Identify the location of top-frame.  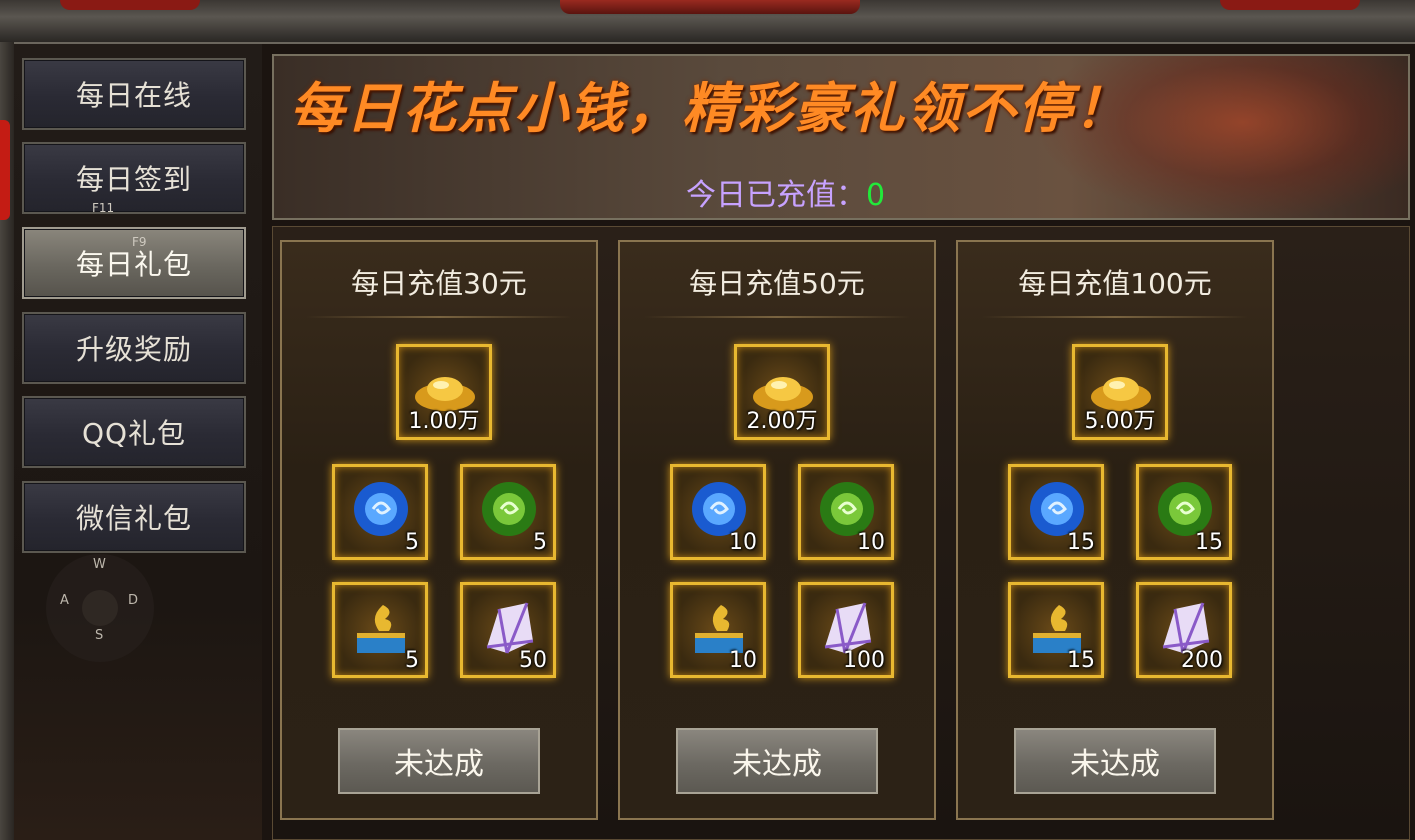
(707, 22).